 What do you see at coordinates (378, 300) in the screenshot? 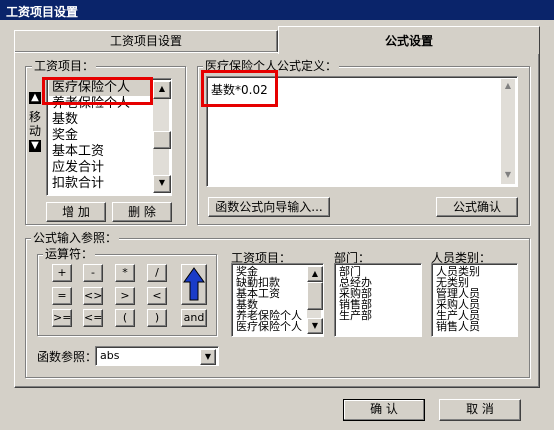
I see `dept-list: 部门 总经办 采购部 销售部 生产部` at bounding box center [378, 300].